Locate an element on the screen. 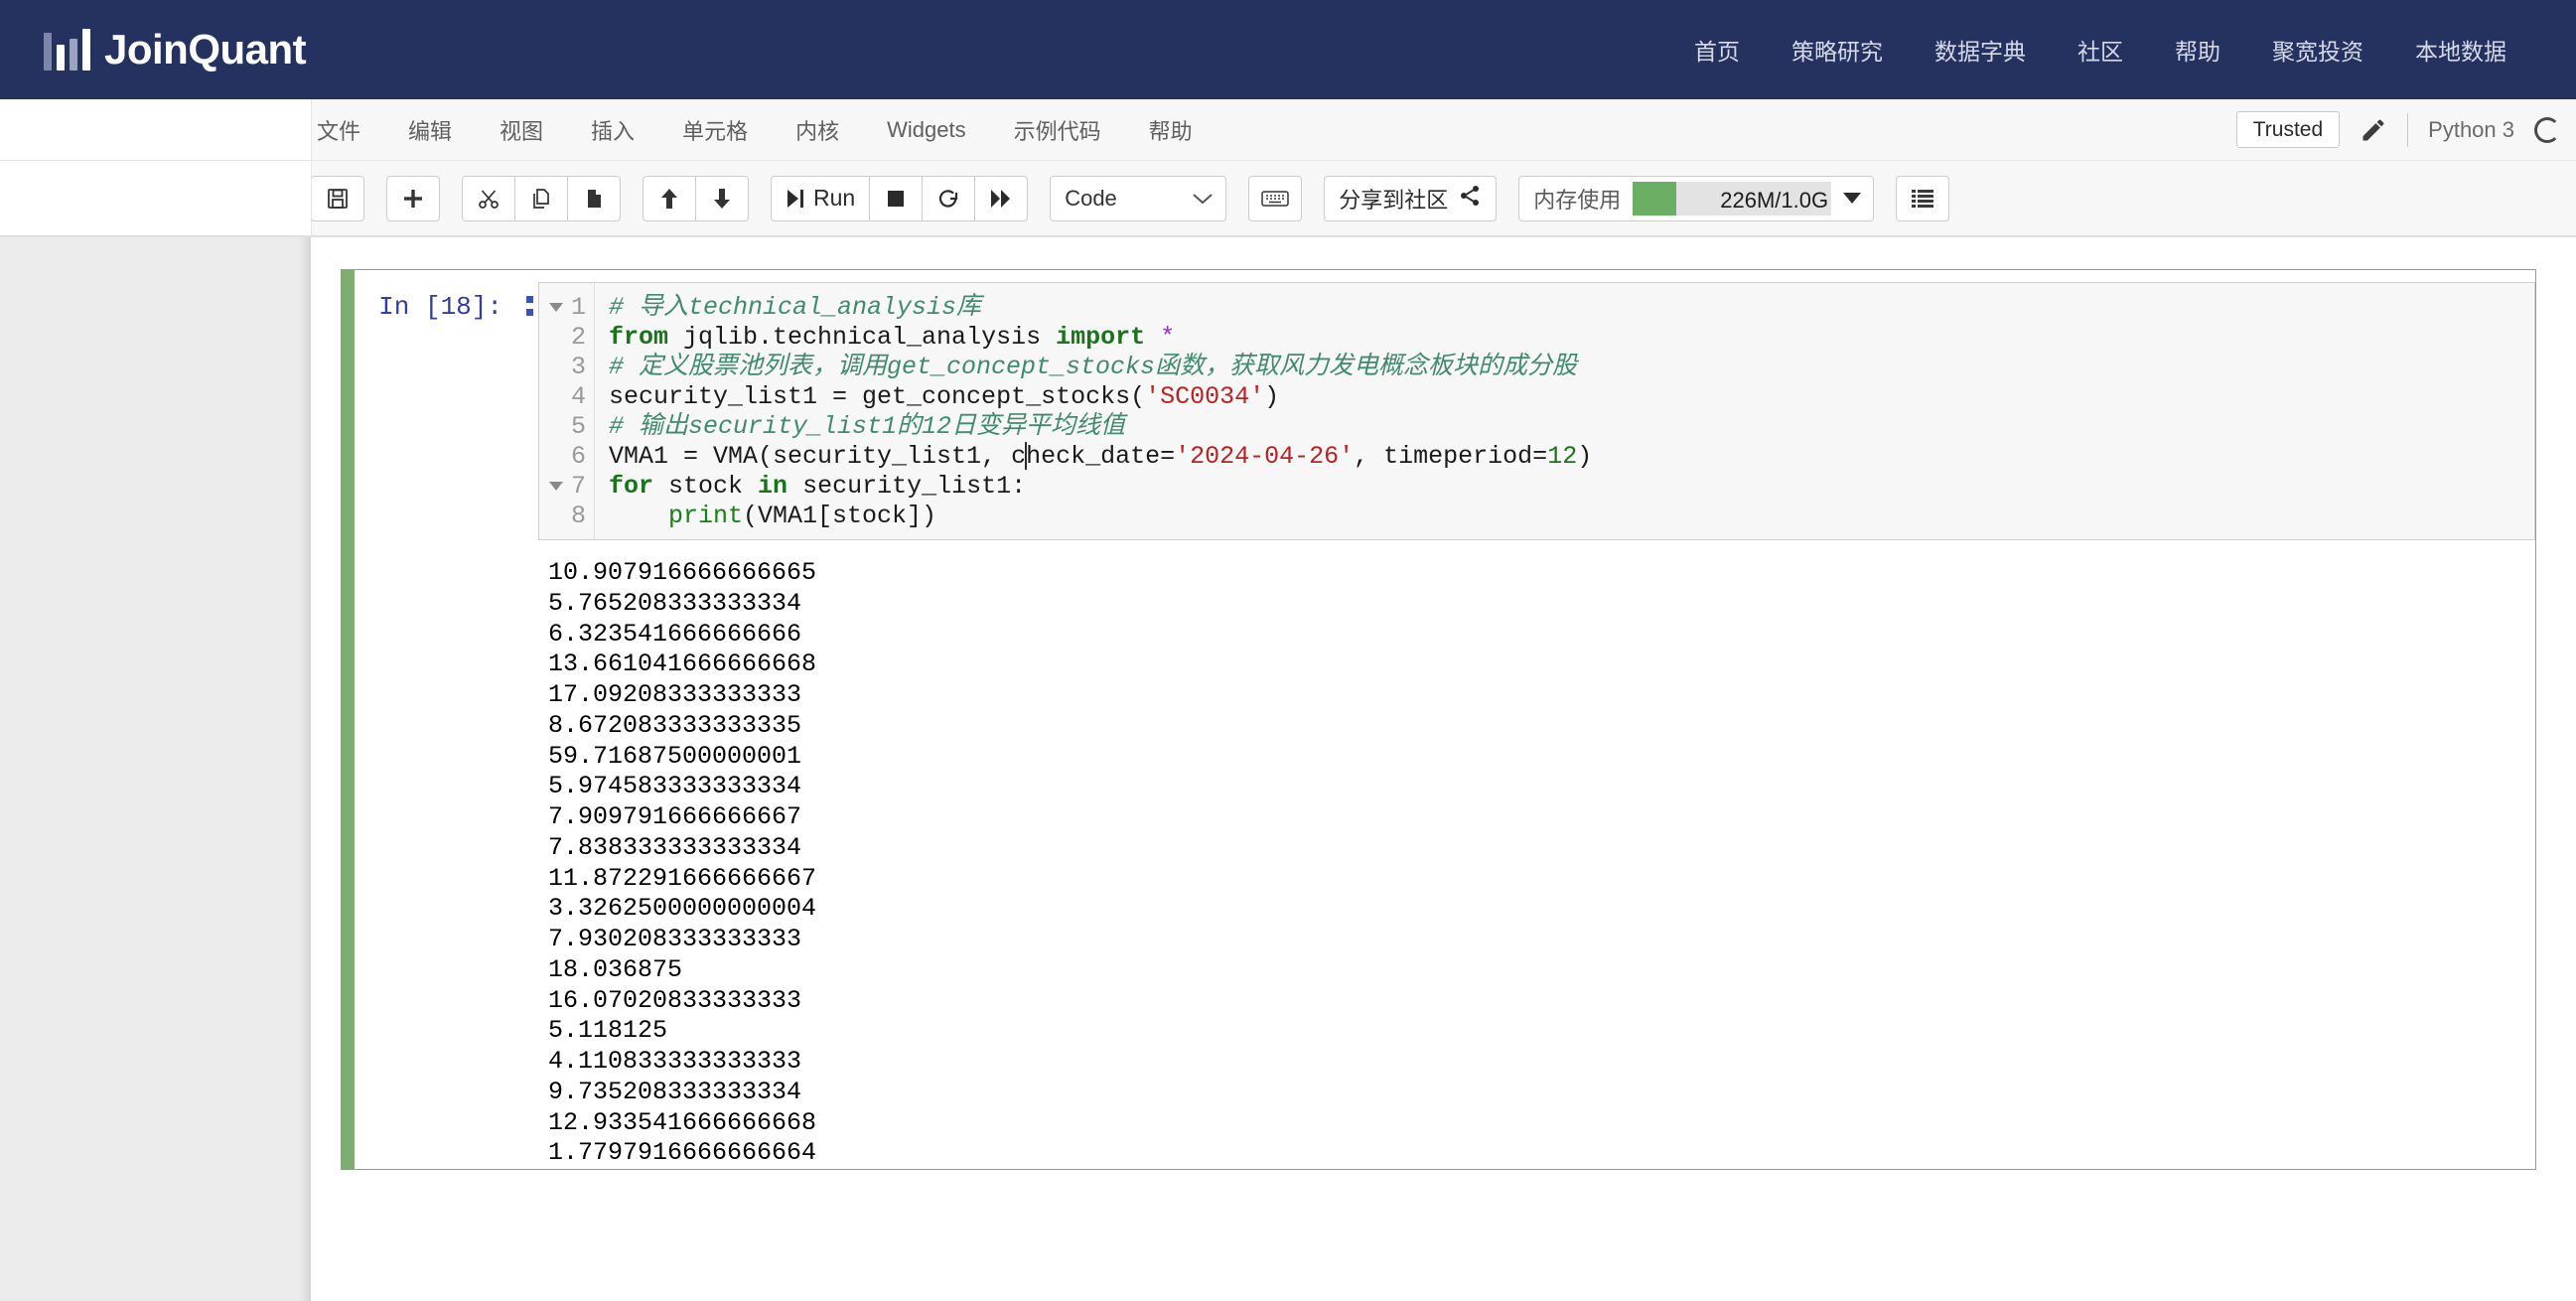 This screenshot has height=1301, width=2576. move-cell-down-button is located at coordinates (722, 198).